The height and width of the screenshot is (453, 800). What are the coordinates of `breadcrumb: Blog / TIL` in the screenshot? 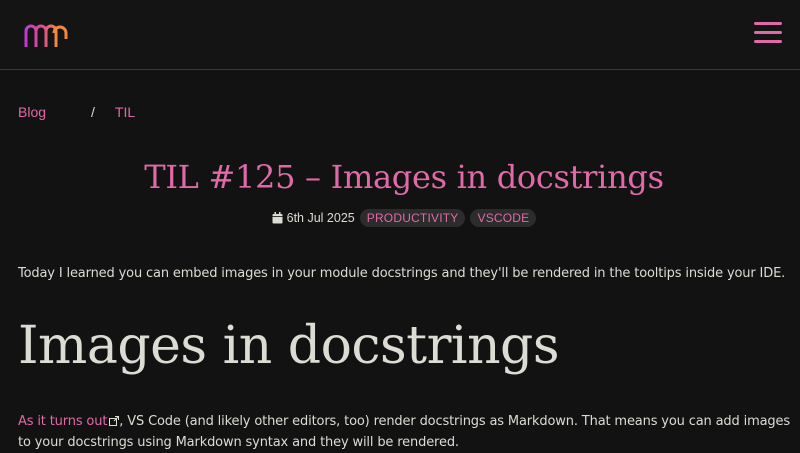 It's located at (76, 112).